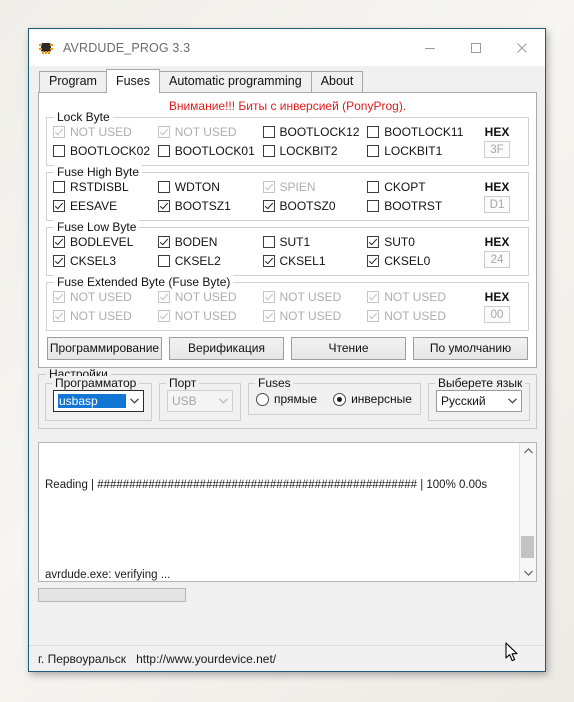 This screenshot has width=574, height=702. What do you see at coordinates (302, 260) in the screenshot?
I see `checkbox-label: CKSEL1` at bounding box center [302, 260].